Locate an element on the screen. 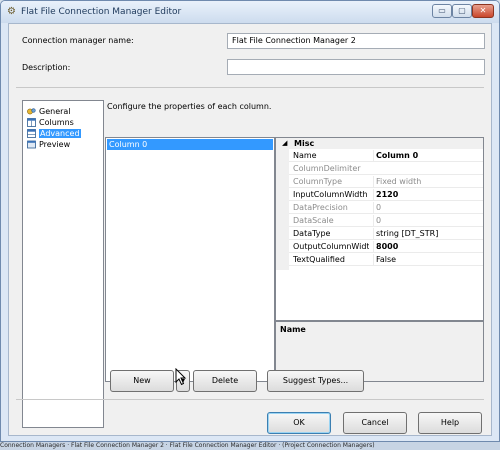 This screenshot has width=500, height=450. close-button: ✕ is located at coordinates (483, 11).